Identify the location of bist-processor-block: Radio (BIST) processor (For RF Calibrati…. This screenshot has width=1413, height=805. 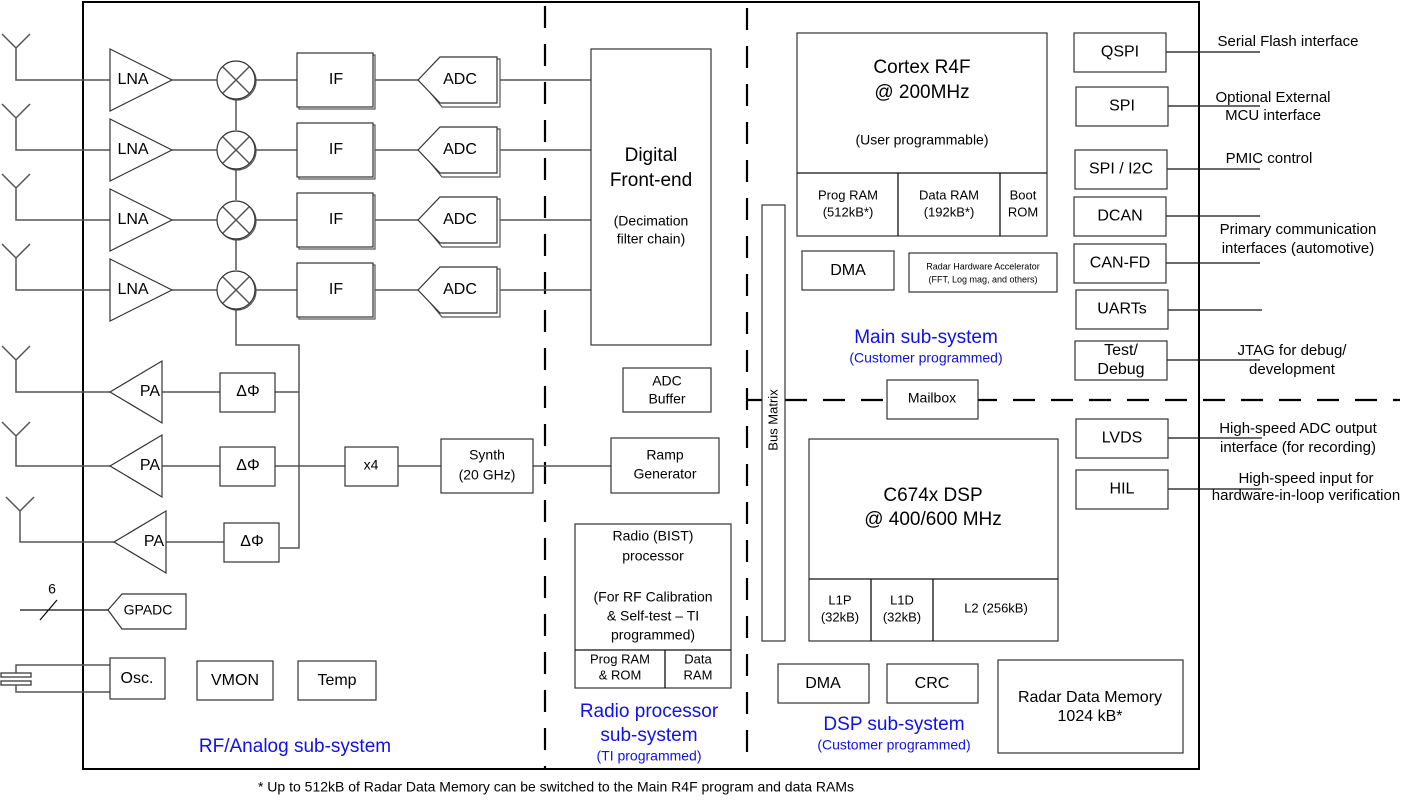
(653, 606).